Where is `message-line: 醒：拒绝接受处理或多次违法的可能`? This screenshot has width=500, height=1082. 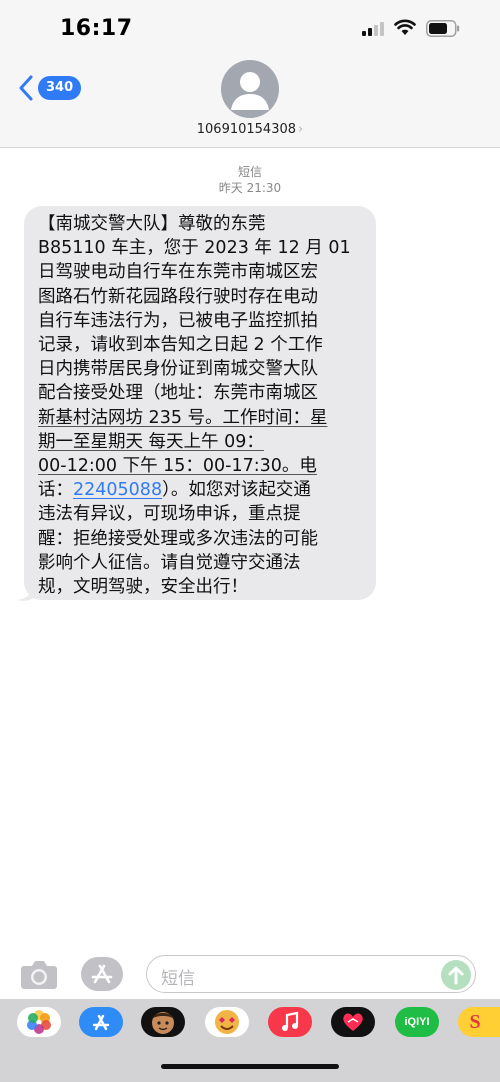 message-line: 醒：拒绝接受处理或多次违法的可能 is located at coordinates (178, 538).